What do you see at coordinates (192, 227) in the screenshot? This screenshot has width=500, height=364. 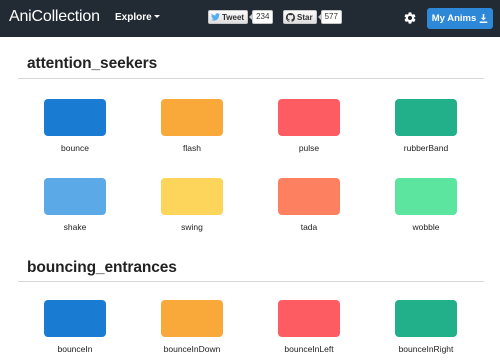 I see `anim-label: swing` at bounding box center [192, 227].